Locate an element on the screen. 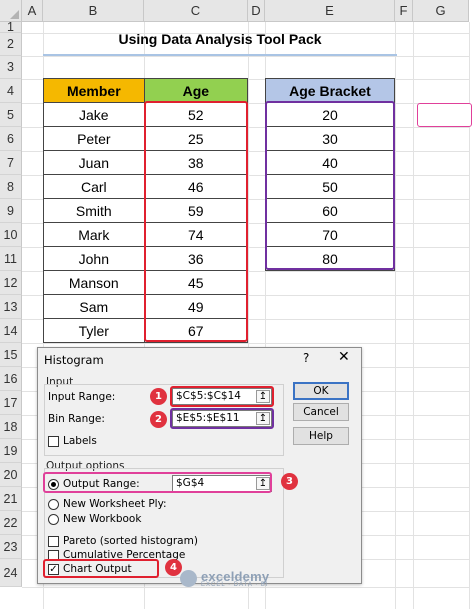 The width and height of the screenshot is (474, 609). row-number: 24 is located at coordinates (10, 573).